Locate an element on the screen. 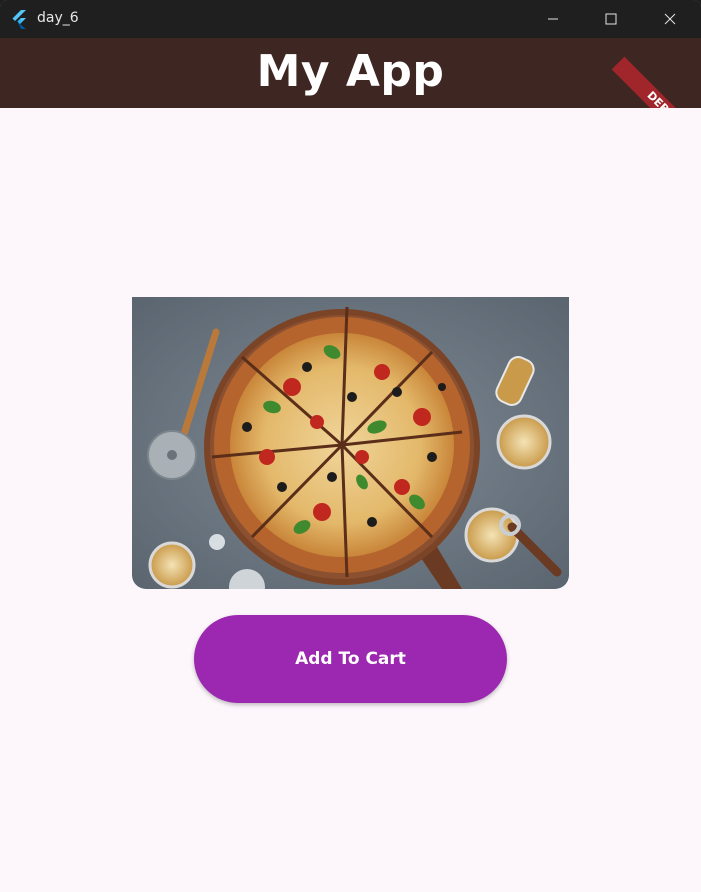 The image size is (701, 892). maximize-icon is located at coordinates (611, 19).